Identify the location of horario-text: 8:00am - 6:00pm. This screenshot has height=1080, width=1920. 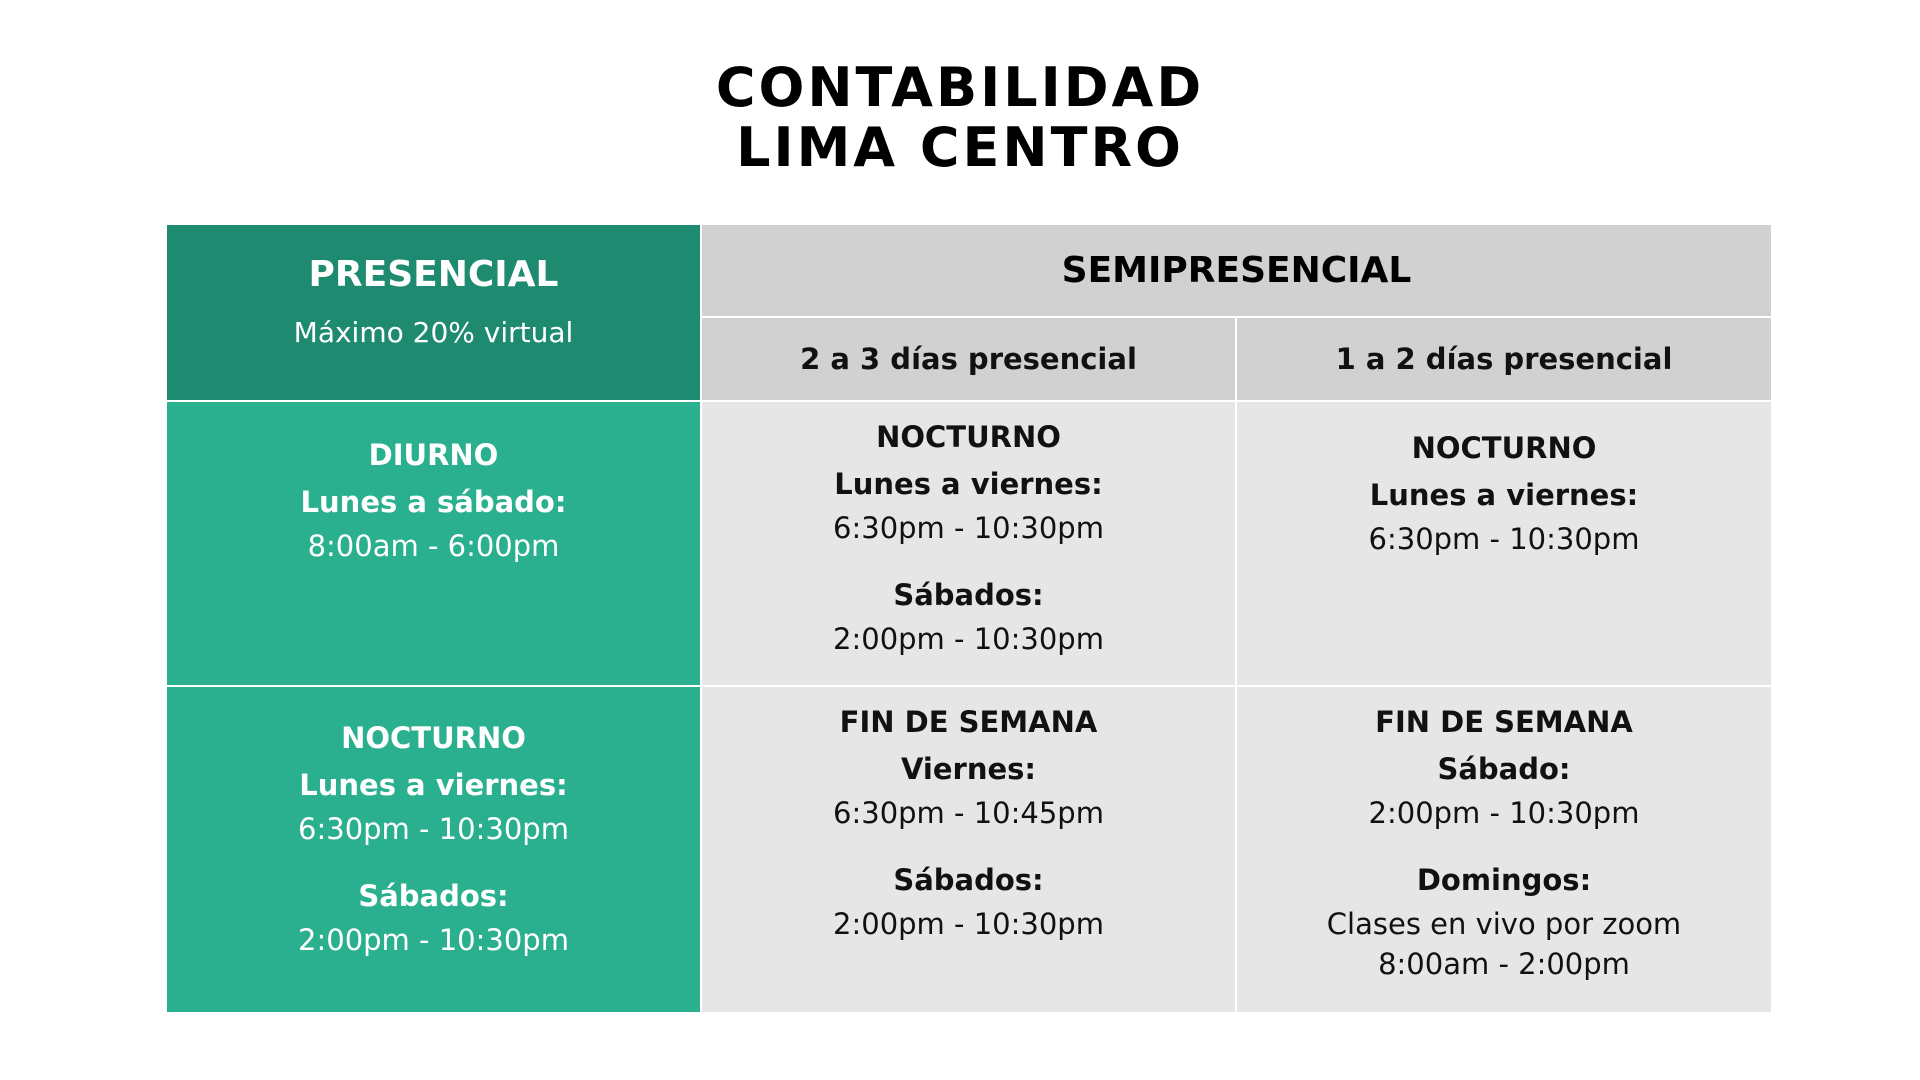
(433, 546).